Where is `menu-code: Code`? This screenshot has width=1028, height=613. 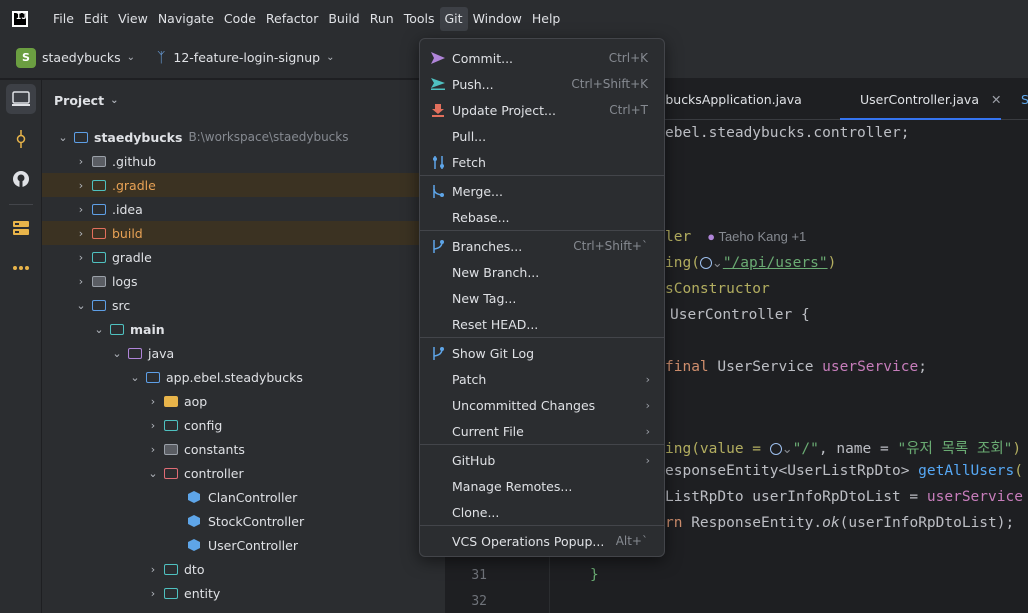
menu-code: Code is located at coordinates (240, 19).